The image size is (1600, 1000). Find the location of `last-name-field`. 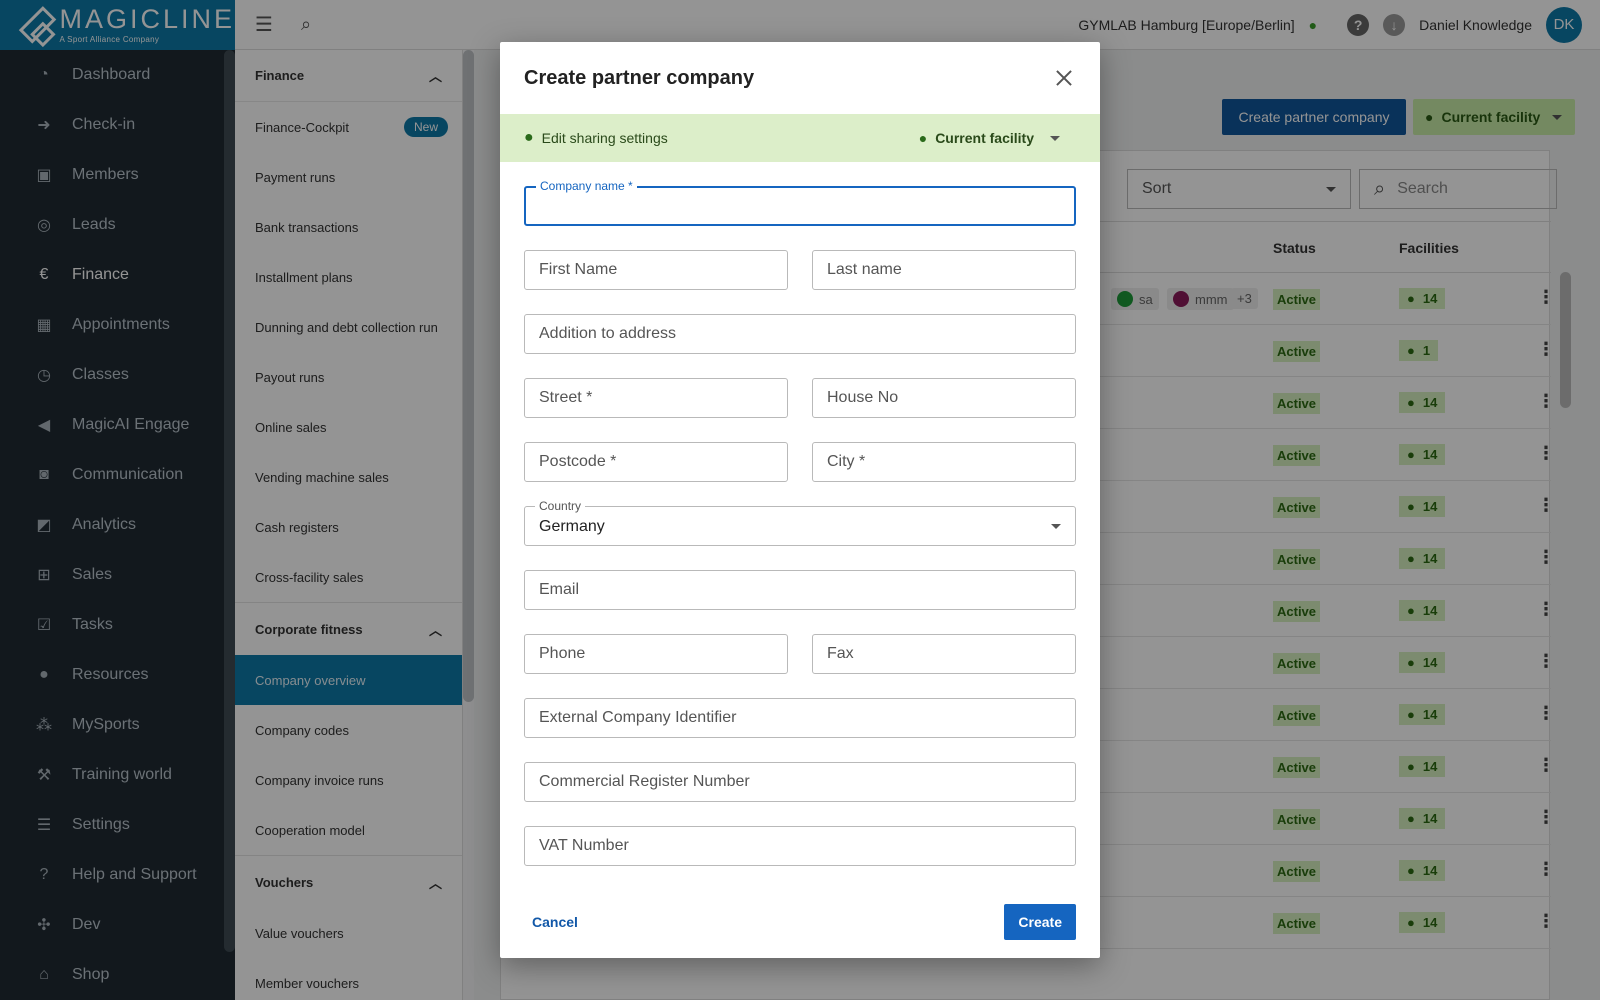

last-name-field is located at coordinates (944, 270).